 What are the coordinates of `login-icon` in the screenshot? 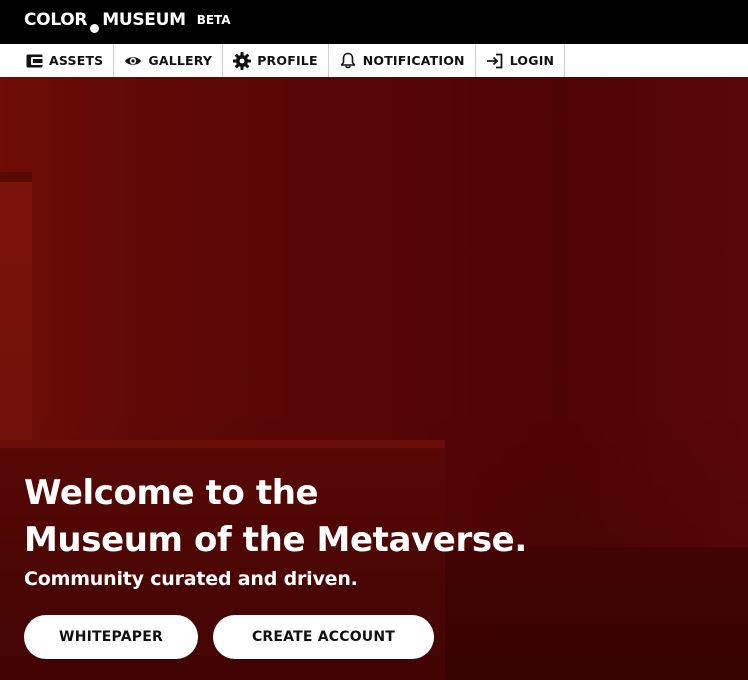 It's located at (495, 61).